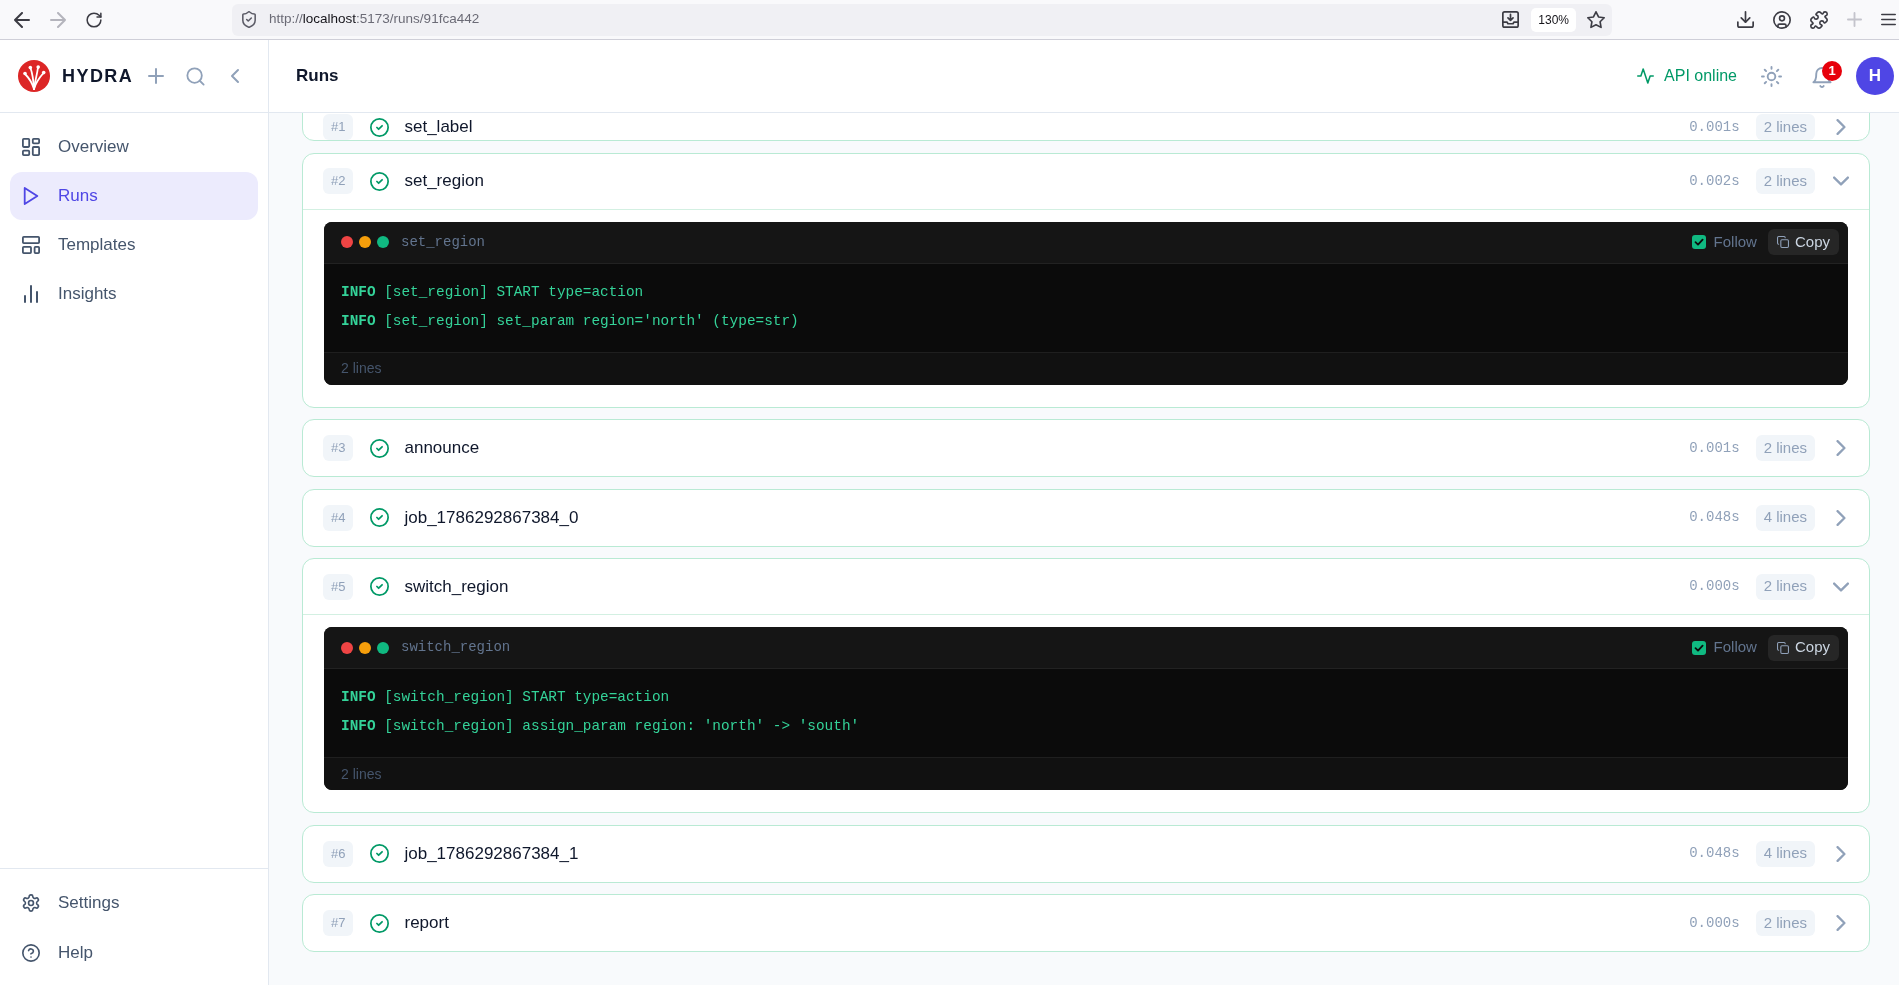 Image resolution: width=1899 pixels, height=985 pixels. I want to click on nav-item: Help, so click(134, 953).